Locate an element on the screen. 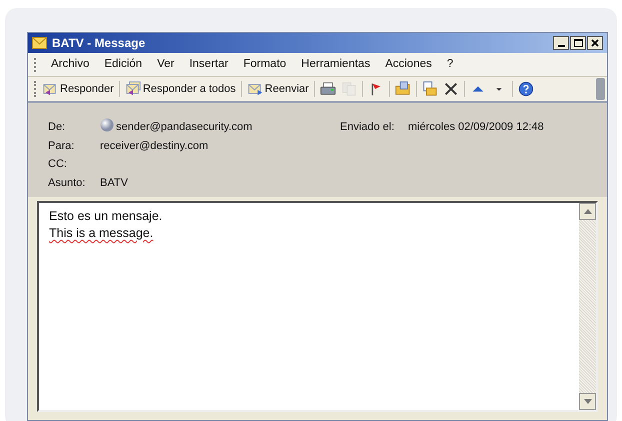  toolbar-button: Reenviar is located at coordinates (277, 89).